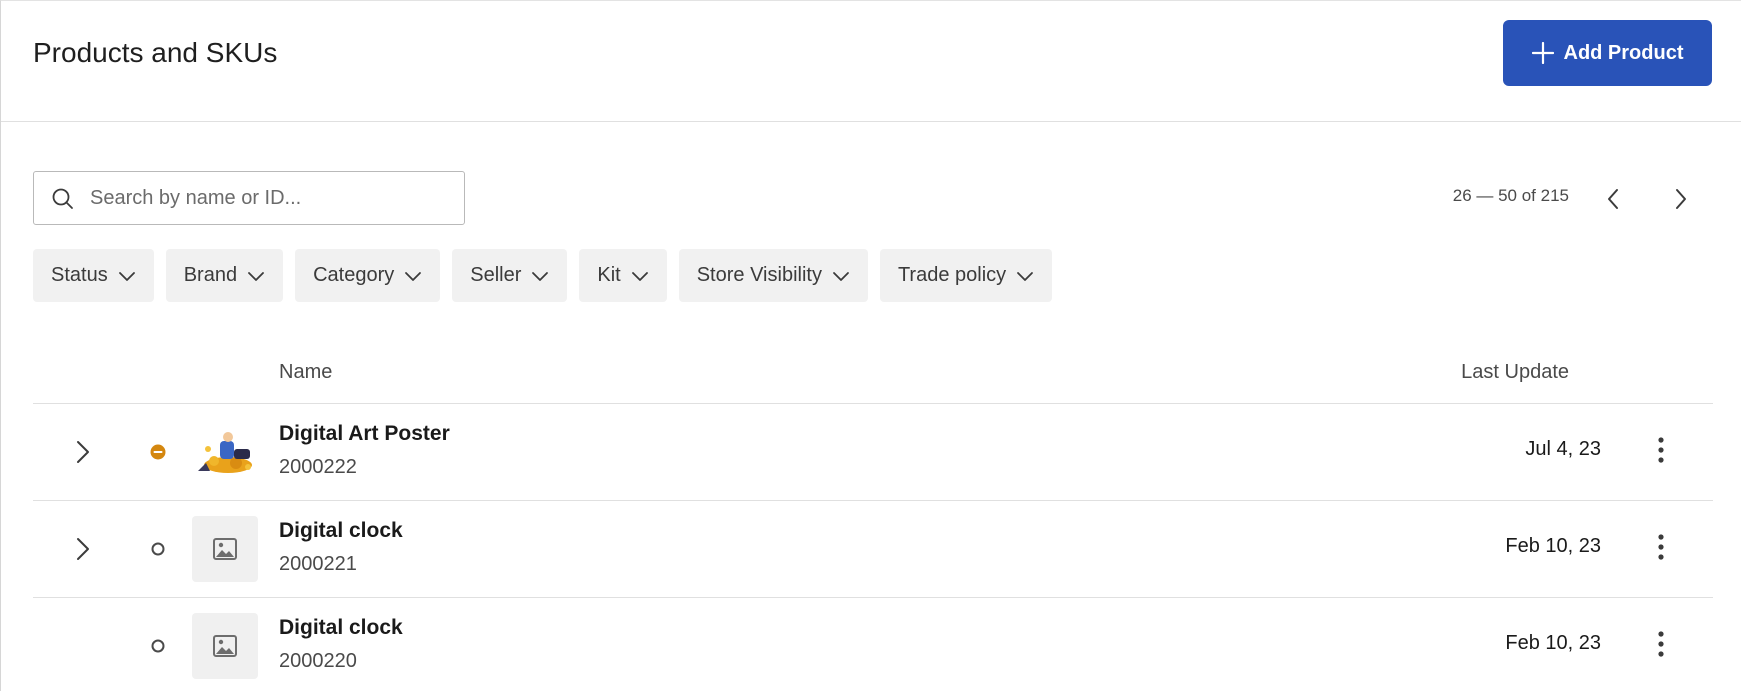 The image size is (1741, 694). I want to click on next-page-button, so click(1680, 199).